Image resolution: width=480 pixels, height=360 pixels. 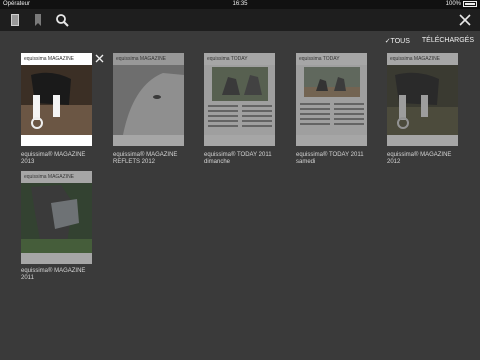 I want to click on toolbar, so click(x=240, y=20).